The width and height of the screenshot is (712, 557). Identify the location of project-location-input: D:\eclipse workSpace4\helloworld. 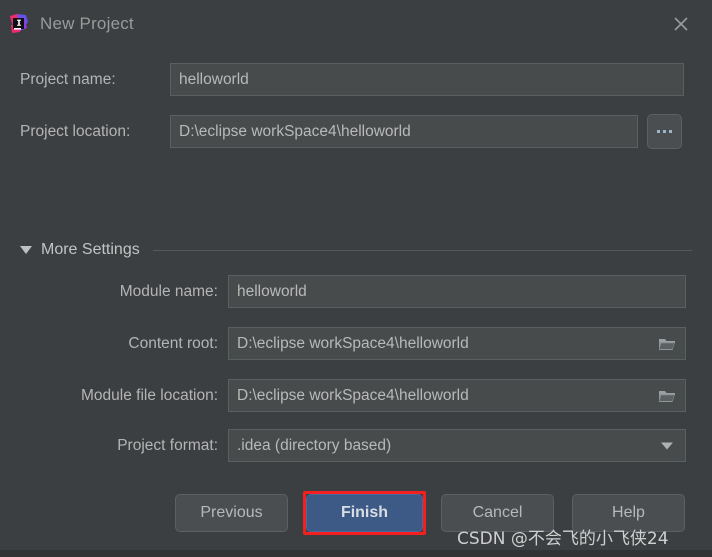
(404, 131).